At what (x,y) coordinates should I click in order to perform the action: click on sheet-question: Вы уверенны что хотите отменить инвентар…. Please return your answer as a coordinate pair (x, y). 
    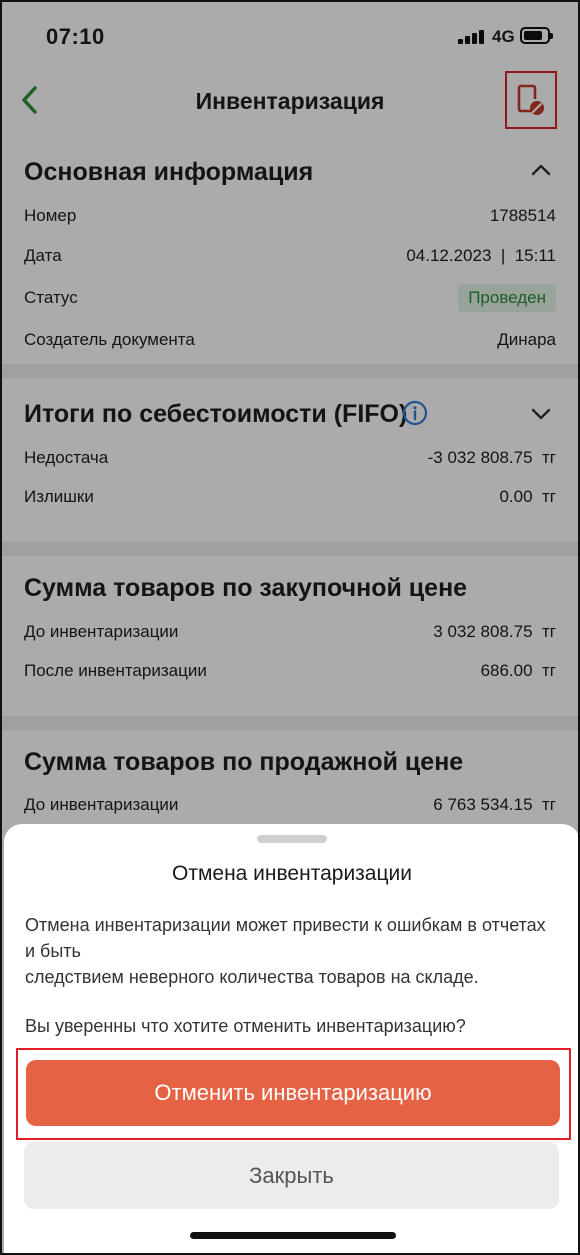
    Looking at the image, I should click on (245, 1026).